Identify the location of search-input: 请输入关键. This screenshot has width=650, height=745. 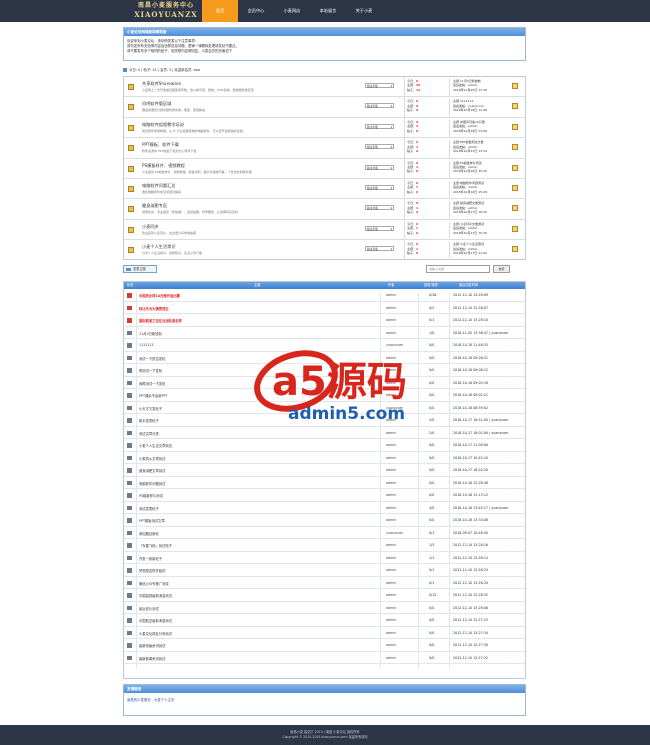
(458, 269).